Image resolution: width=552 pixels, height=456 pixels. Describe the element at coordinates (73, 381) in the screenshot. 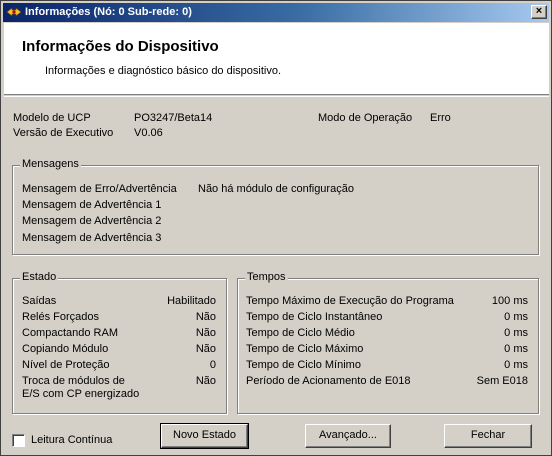

I see `estado-label: Troca de módulos de` at that location.